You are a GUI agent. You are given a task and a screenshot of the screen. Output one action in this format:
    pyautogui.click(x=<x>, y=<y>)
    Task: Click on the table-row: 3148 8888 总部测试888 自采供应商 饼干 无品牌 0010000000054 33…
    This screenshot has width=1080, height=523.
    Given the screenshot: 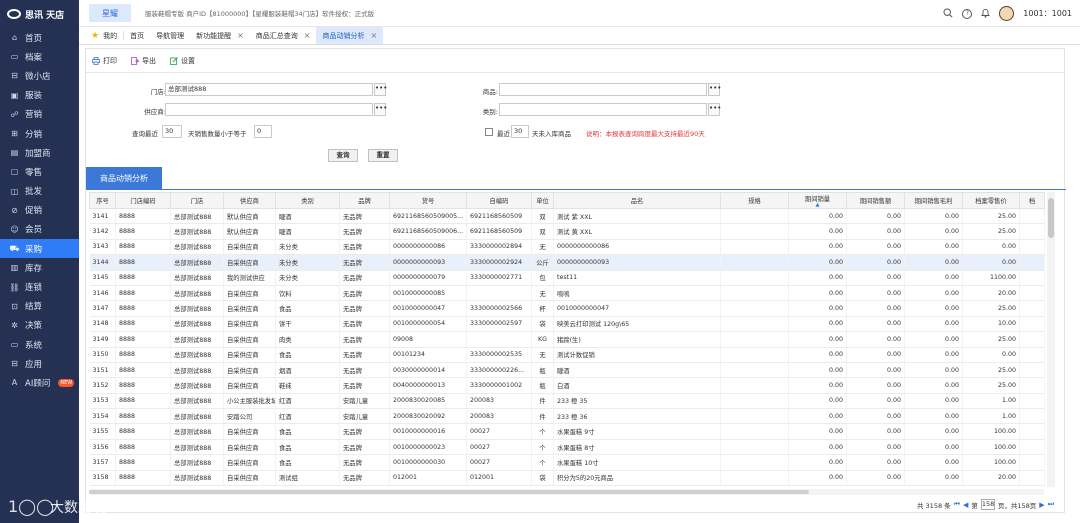 What is the action you would take?
    pyautogui.click(x=567, y=324)
    